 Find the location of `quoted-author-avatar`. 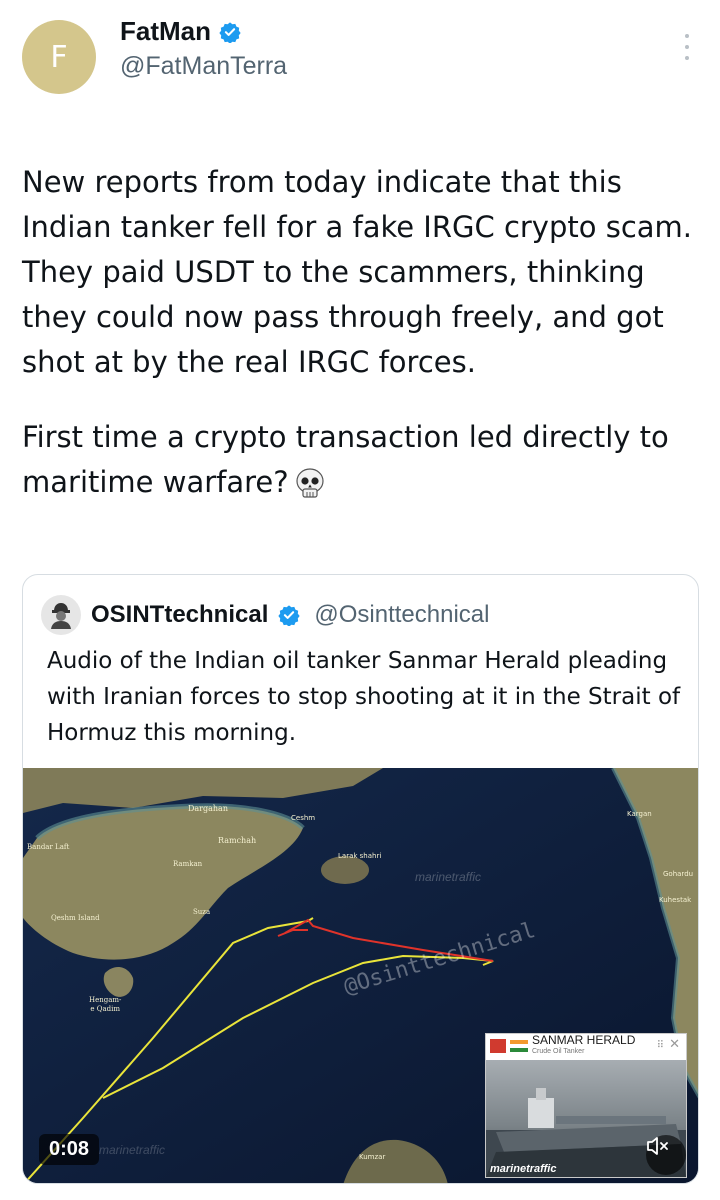

quoted-author-avatar is located at coordinates (61, 615).